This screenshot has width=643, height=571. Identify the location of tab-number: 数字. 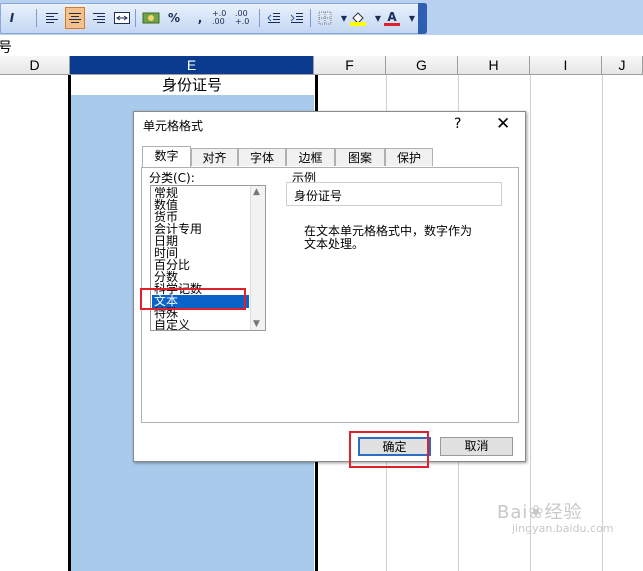
(166, 156).